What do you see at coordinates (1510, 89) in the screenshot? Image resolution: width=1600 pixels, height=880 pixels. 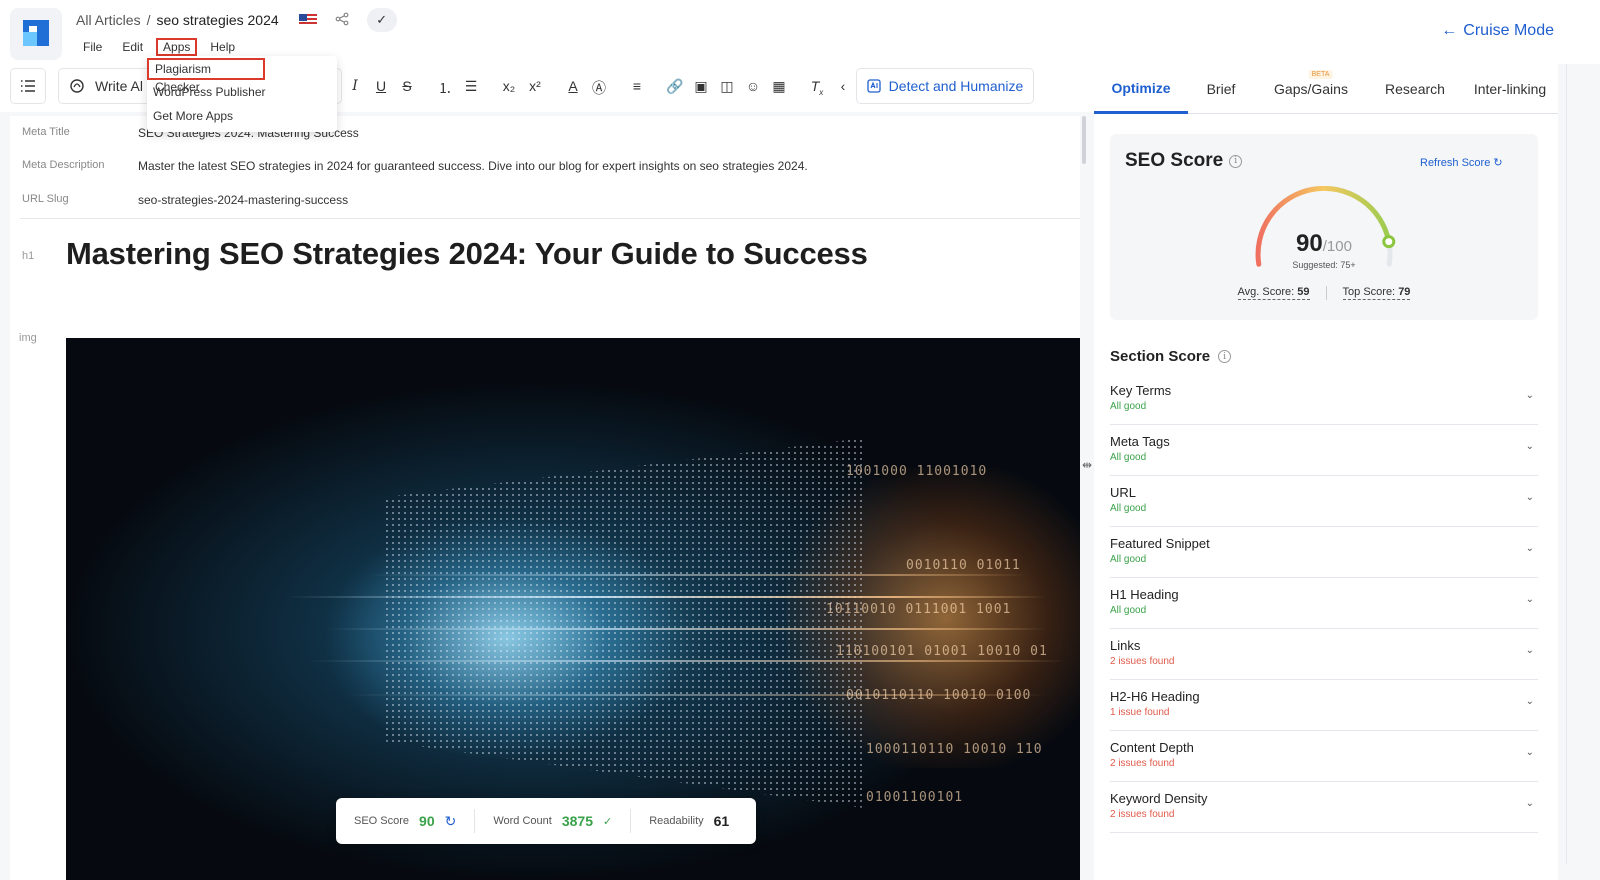 I see `tab-inter-linking: Inter-linking` at bounding box center [1510, 89].